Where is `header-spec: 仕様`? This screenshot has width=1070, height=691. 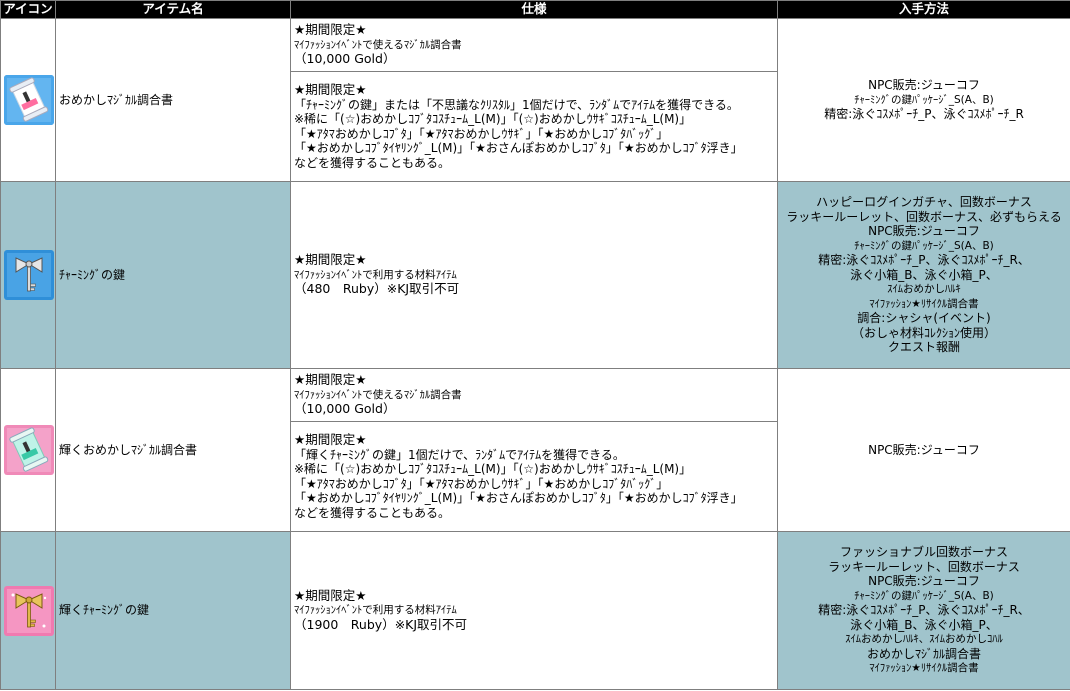
header-spec: 仕様 is located at coordinates (534, 9).